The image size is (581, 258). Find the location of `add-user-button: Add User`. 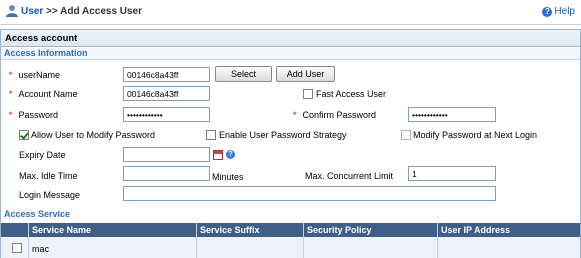

add-user-button: Add User is located at coordinates (305, 74).